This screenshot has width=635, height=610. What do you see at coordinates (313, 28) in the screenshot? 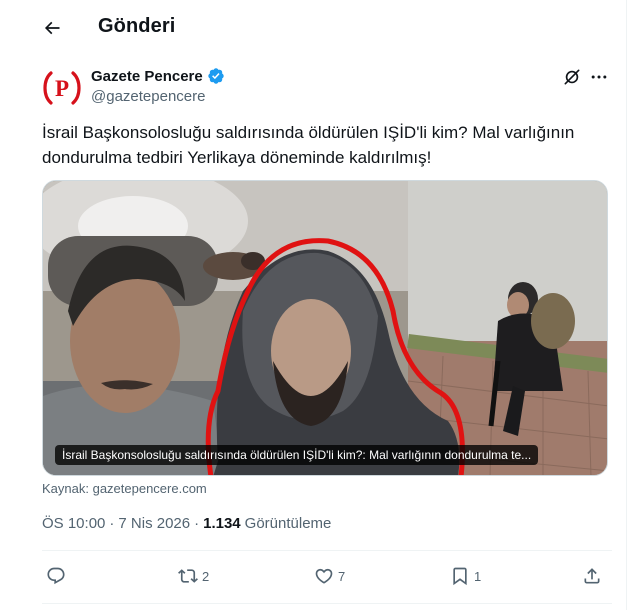
I see `page-header: Gönderi` at bounding box center [313, 28].